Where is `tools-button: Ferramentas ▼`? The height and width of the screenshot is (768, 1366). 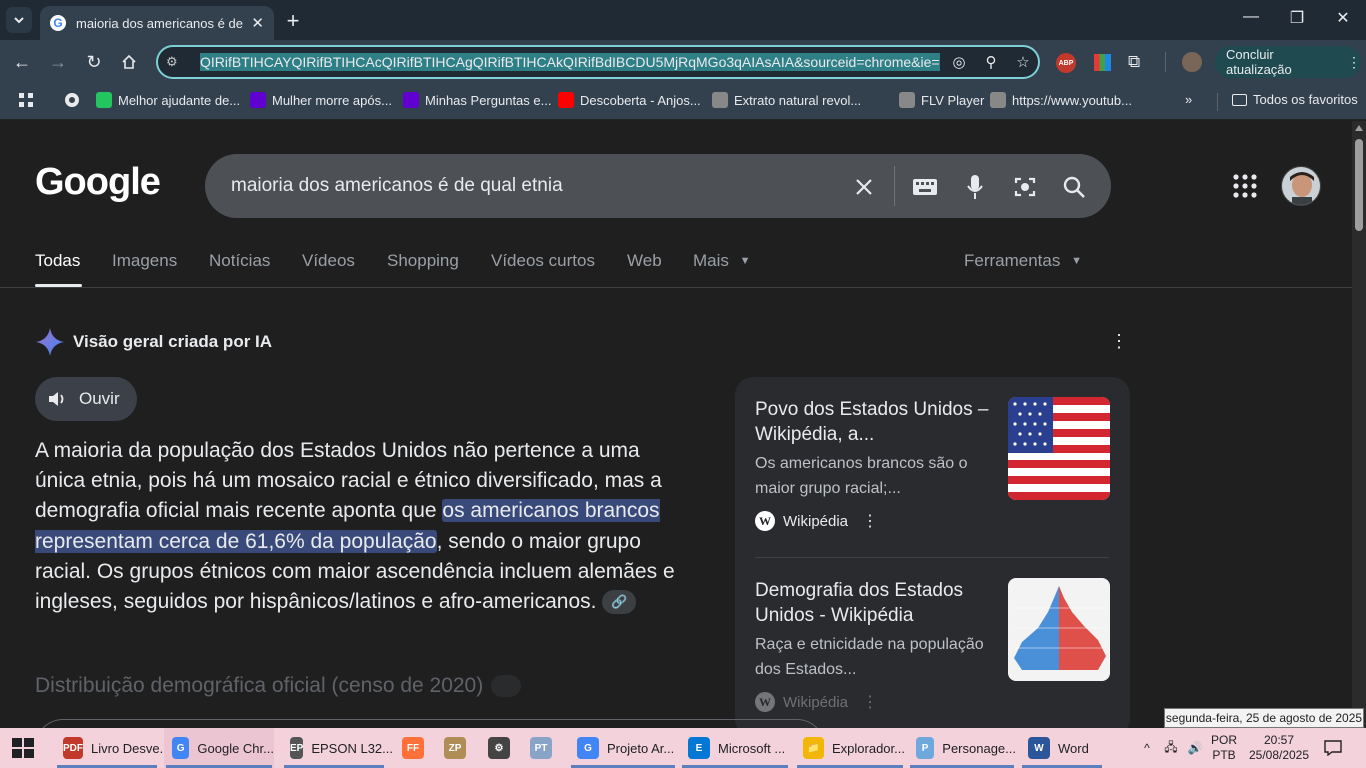
tools-button: Ferramentas ▼ is located at coordinates (1023, 261).